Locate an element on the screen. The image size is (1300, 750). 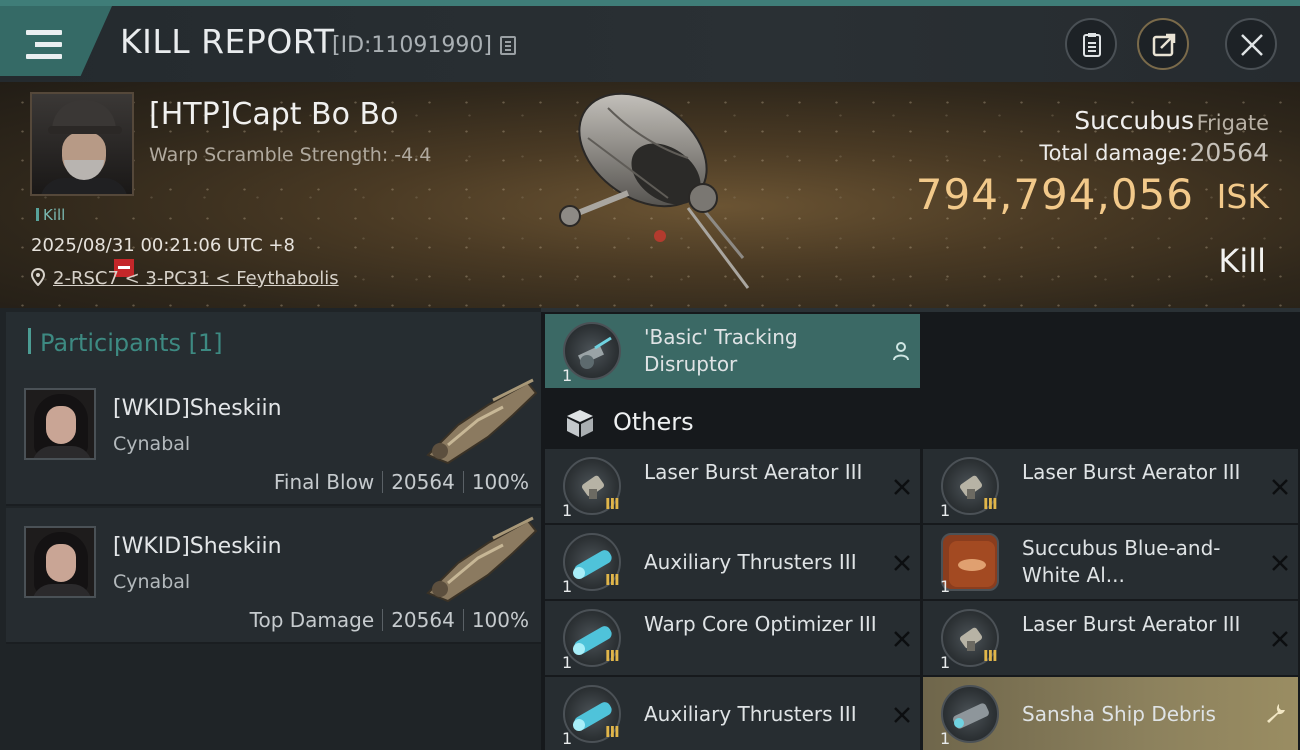
isk-unit: ISK is located at coordinates (1242, 196).